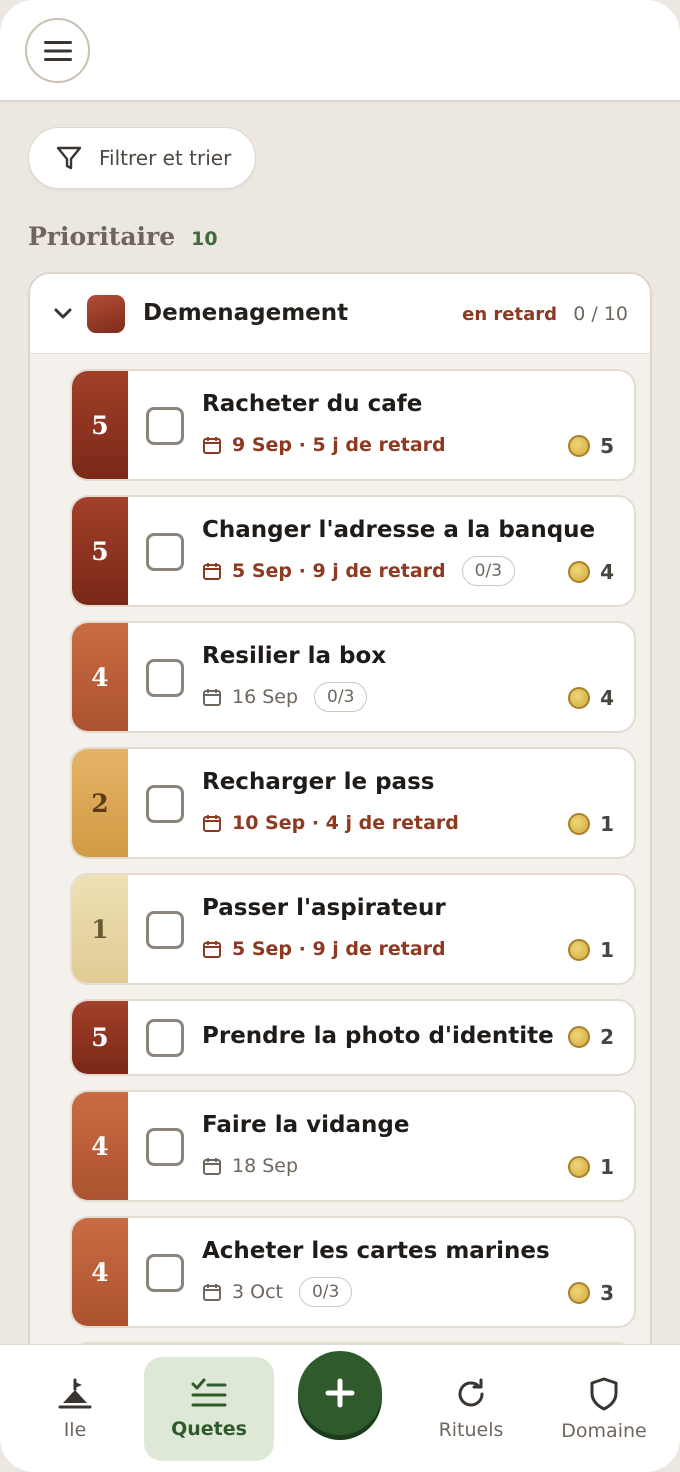 The height and width of the screenshot is (1472, 680). I want to click on section-title: Prioritaire, so click(102, 236).